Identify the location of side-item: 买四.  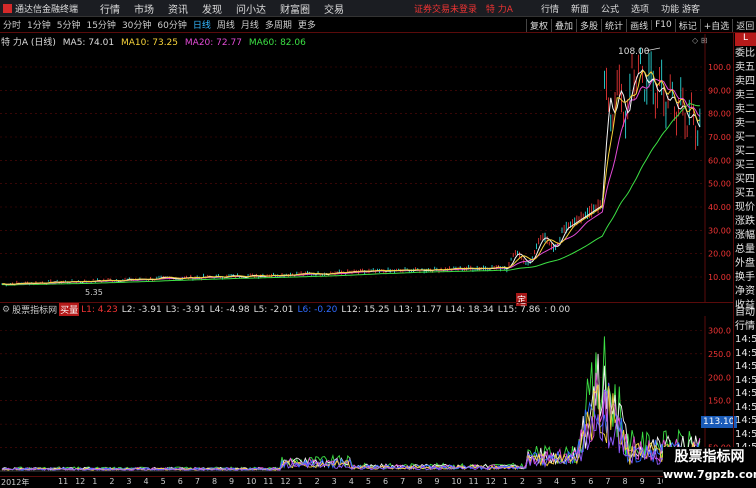
(745, 179).